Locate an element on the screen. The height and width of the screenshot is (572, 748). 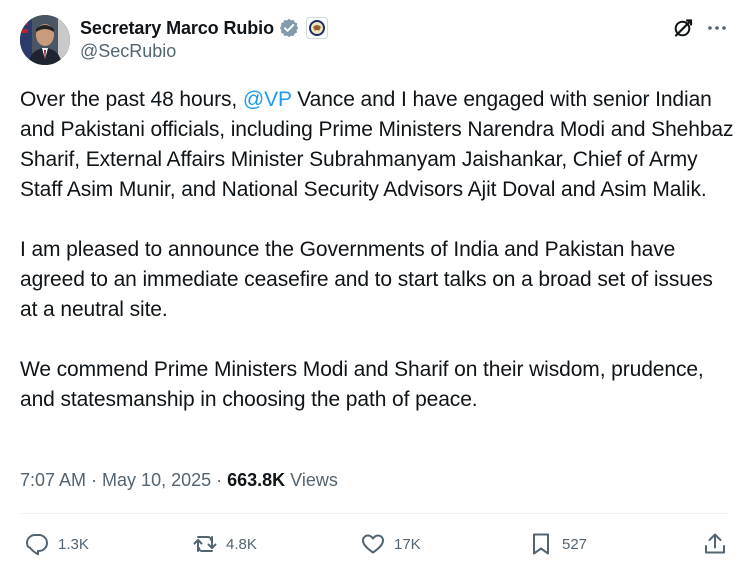
views-count: 663.8K is located at coordinates (256, 480).